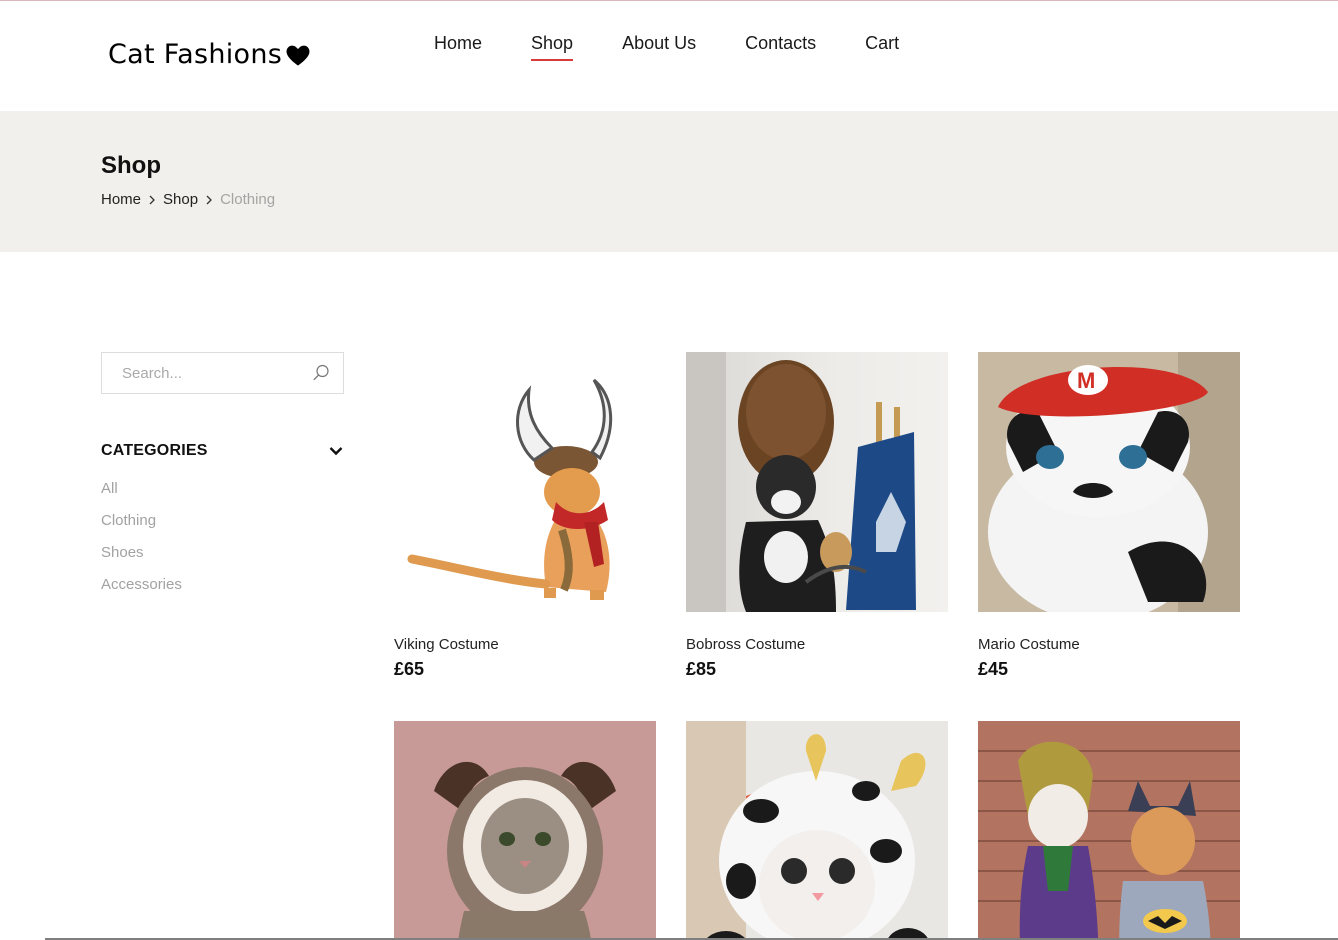 Image resolution: width=1338 pixels, height=940 pixels. What do you see at coordinates (131, 165) in the screenshot?
I see `page-title: Shop` at bounding box center [131, 165].